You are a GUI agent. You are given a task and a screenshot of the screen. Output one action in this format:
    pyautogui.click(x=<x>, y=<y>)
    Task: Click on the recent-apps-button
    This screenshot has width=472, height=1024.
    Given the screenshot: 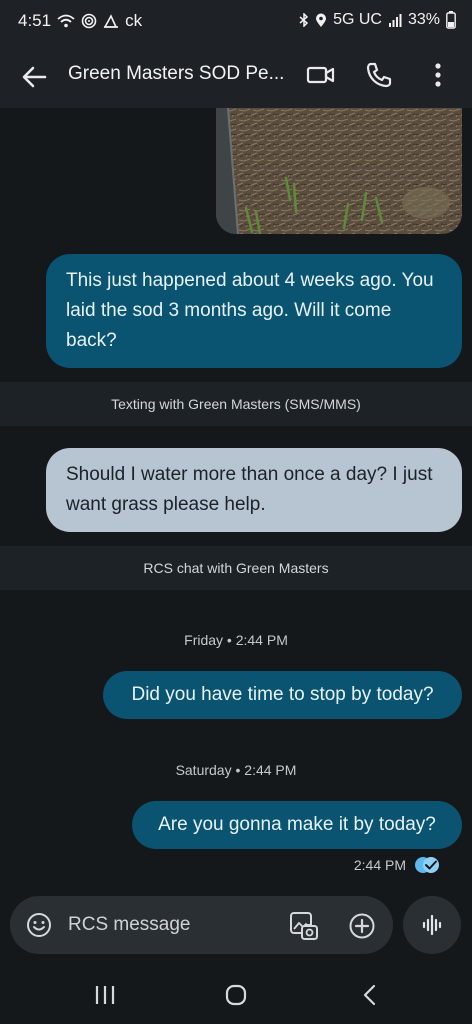 What is the action you would take?
    pyautogui.click(x=105, y=995)
    